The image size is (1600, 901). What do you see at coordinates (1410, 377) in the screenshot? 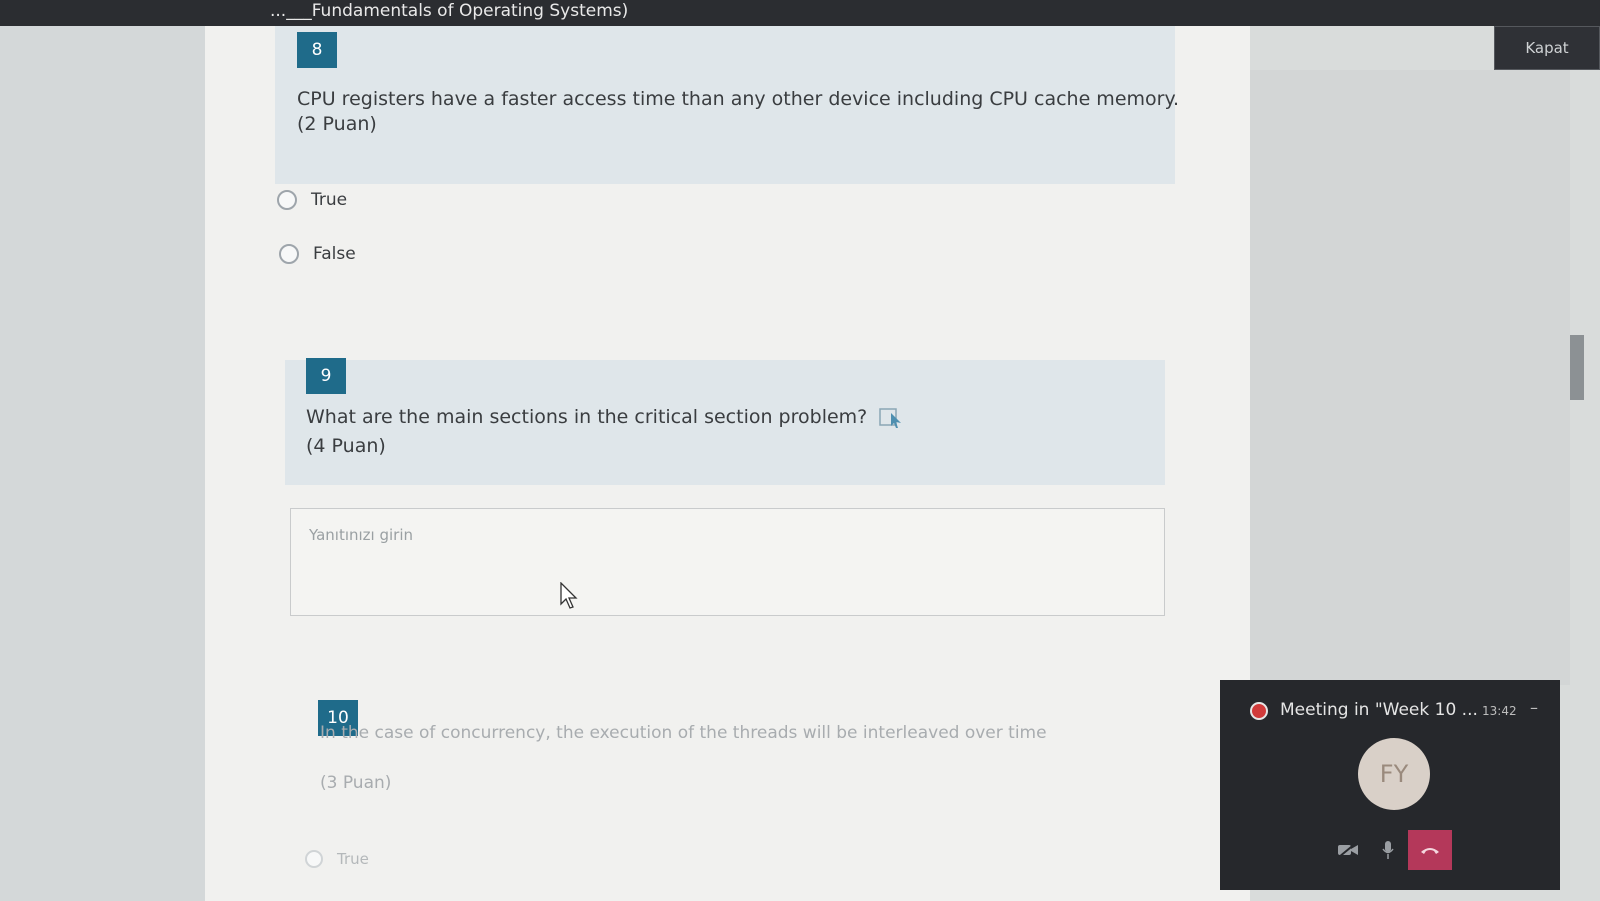
I see `page-background-right` at bounding box center [1410, 377].